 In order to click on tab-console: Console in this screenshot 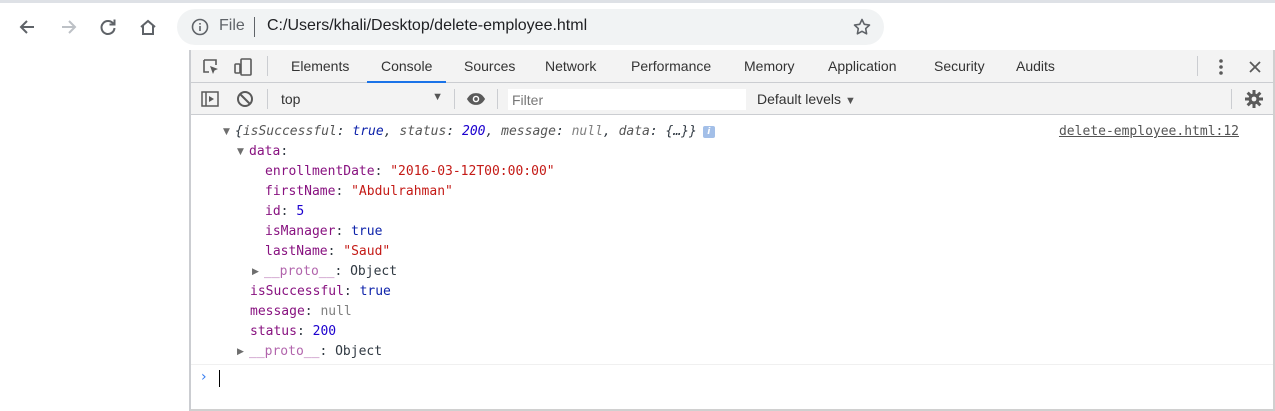, I will do `click(407, 66)`.